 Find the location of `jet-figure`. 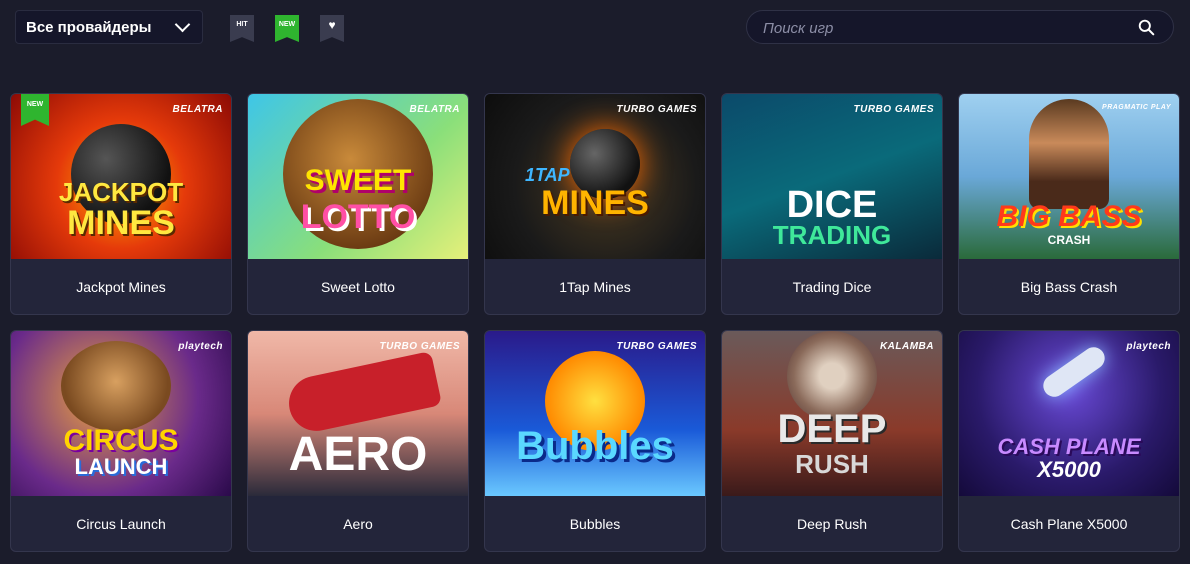

jet-figure is located at coordinates (1074, 372).